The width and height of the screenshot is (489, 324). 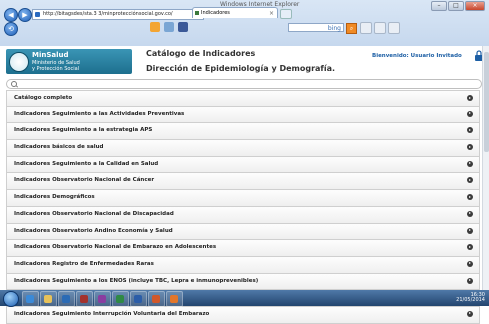 What do you see at coordinates (439, 6) in the screenshot?
I see `minimize-button: –` at bounding box center [439, 6].